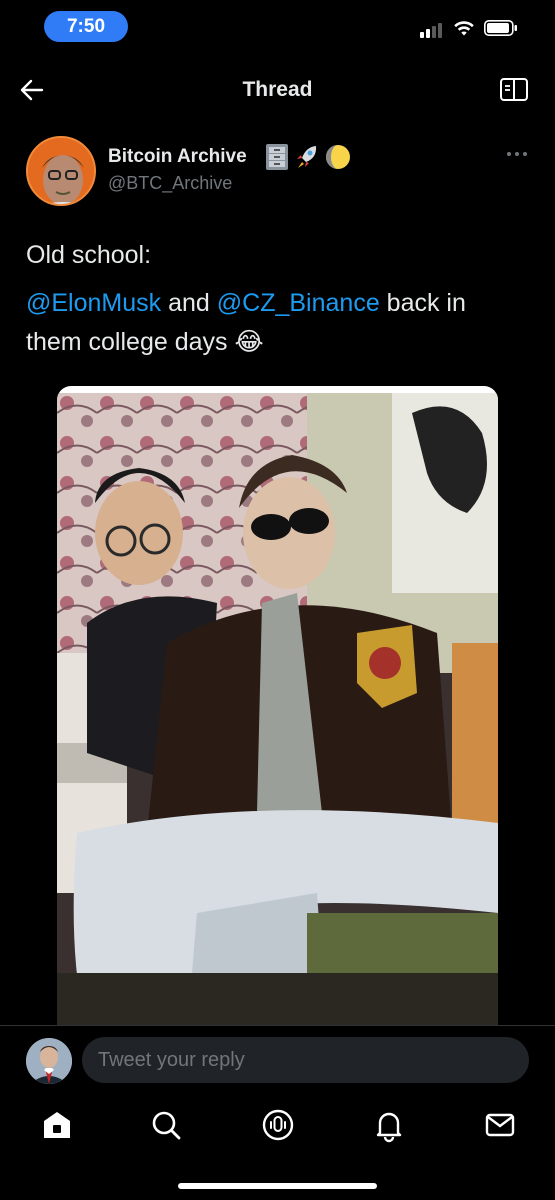 The width and height of the screenshot is (555, 1200). Describe the element at coordinates (57, 1125) in the screenshot. I see `home-icon` at that location.